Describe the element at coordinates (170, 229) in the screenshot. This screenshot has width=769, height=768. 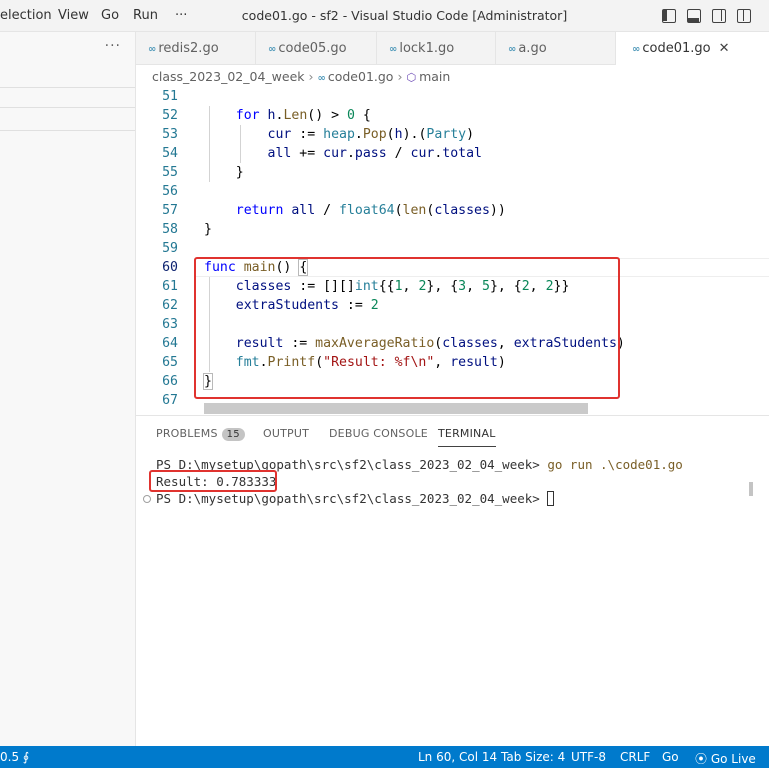
I see `line-number: 58` at that location.